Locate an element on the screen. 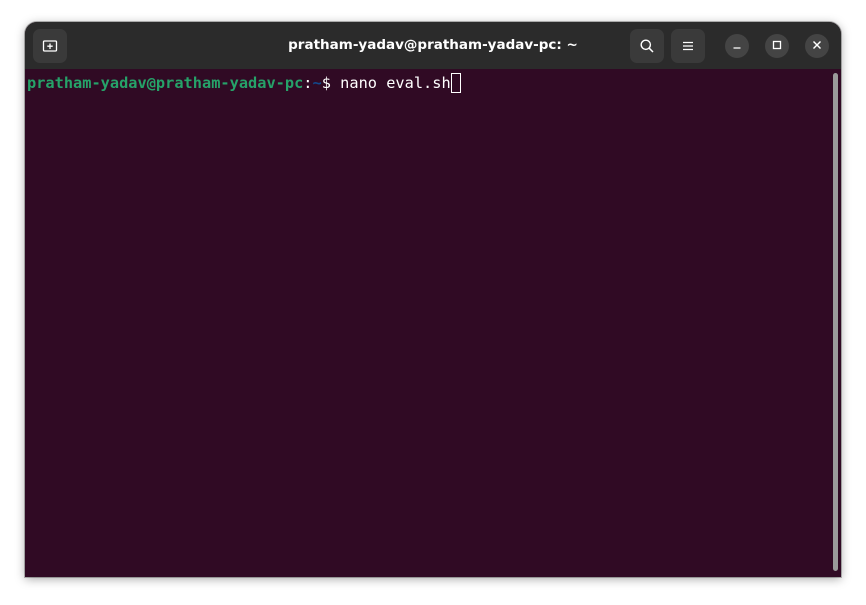  close-button is located at coordinates (817, 46).